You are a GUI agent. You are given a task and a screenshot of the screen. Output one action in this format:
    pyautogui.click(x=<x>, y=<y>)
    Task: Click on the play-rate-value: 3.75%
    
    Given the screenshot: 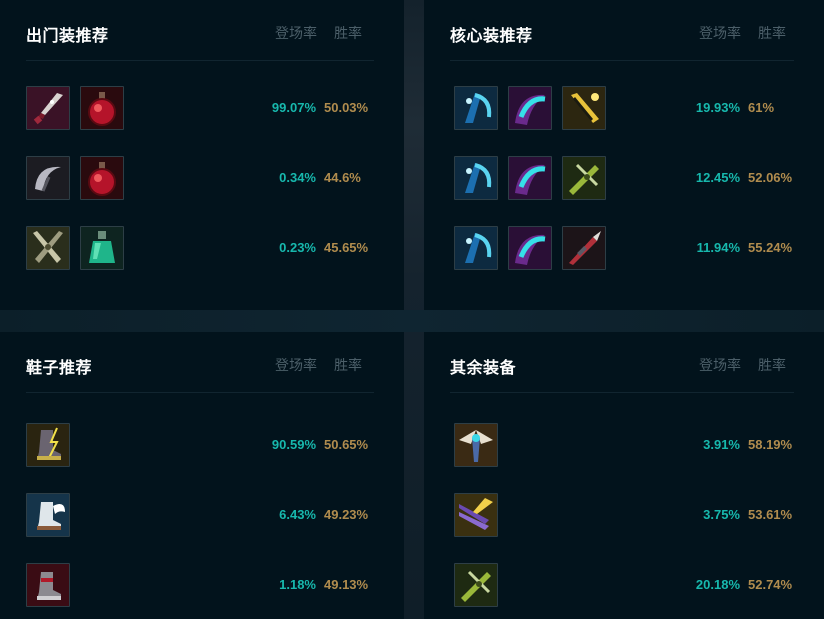 What is the action you would take?
    pyautogui.click(x=721, y=514)
    